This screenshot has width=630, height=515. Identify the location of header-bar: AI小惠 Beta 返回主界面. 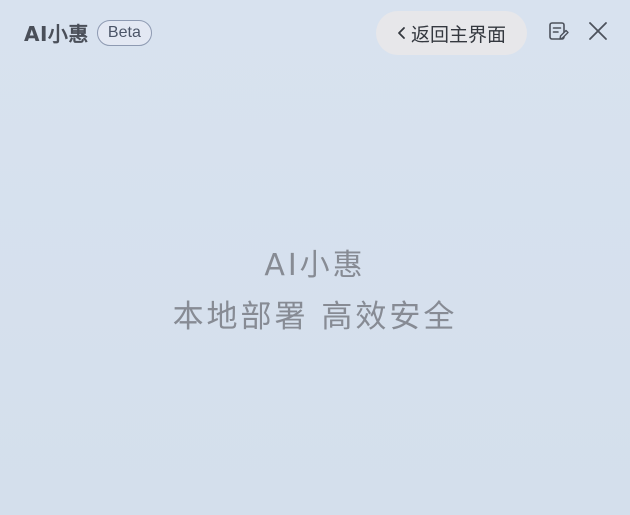
(315, 33).